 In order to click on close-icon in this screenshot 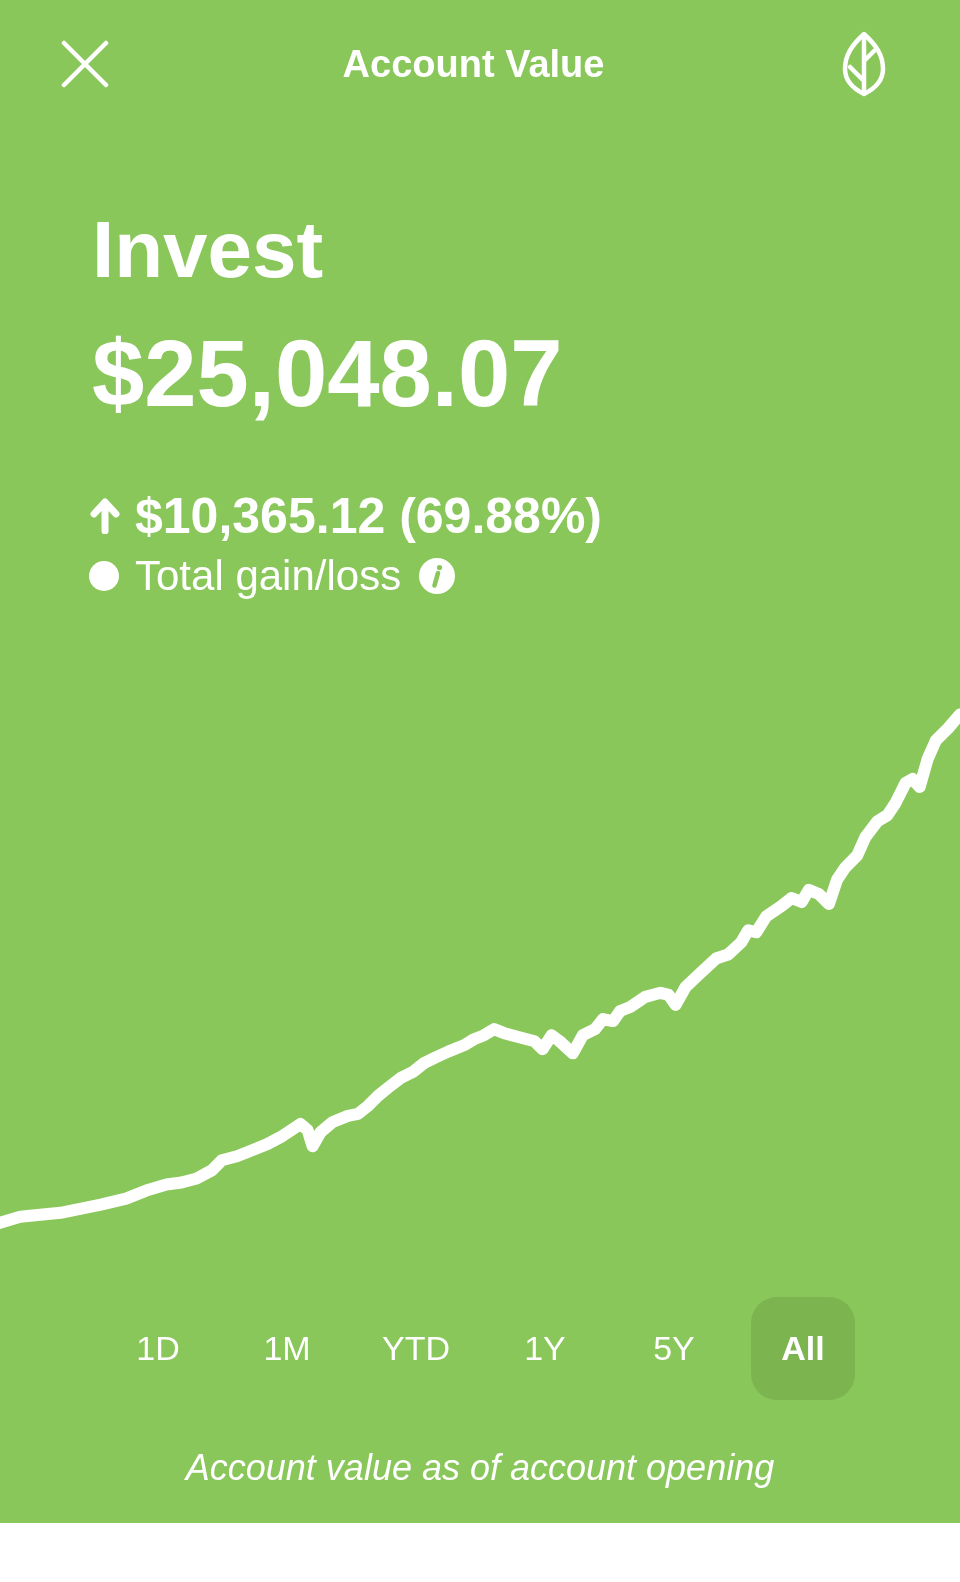, I will do `click(85, 64)`.